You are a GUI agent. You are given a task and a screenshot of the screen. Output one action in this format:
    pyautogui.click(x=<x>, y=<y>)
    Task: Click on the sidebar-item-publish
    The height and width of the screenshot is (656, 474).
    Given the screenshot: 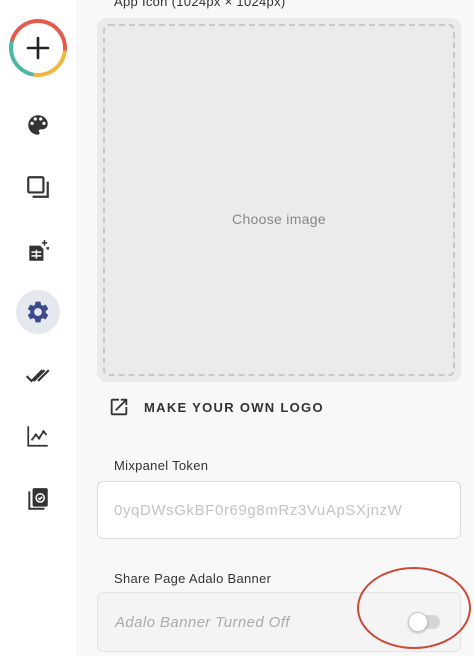 What is the action you would take?
    pyautogui.click(x=38, y=499)
    